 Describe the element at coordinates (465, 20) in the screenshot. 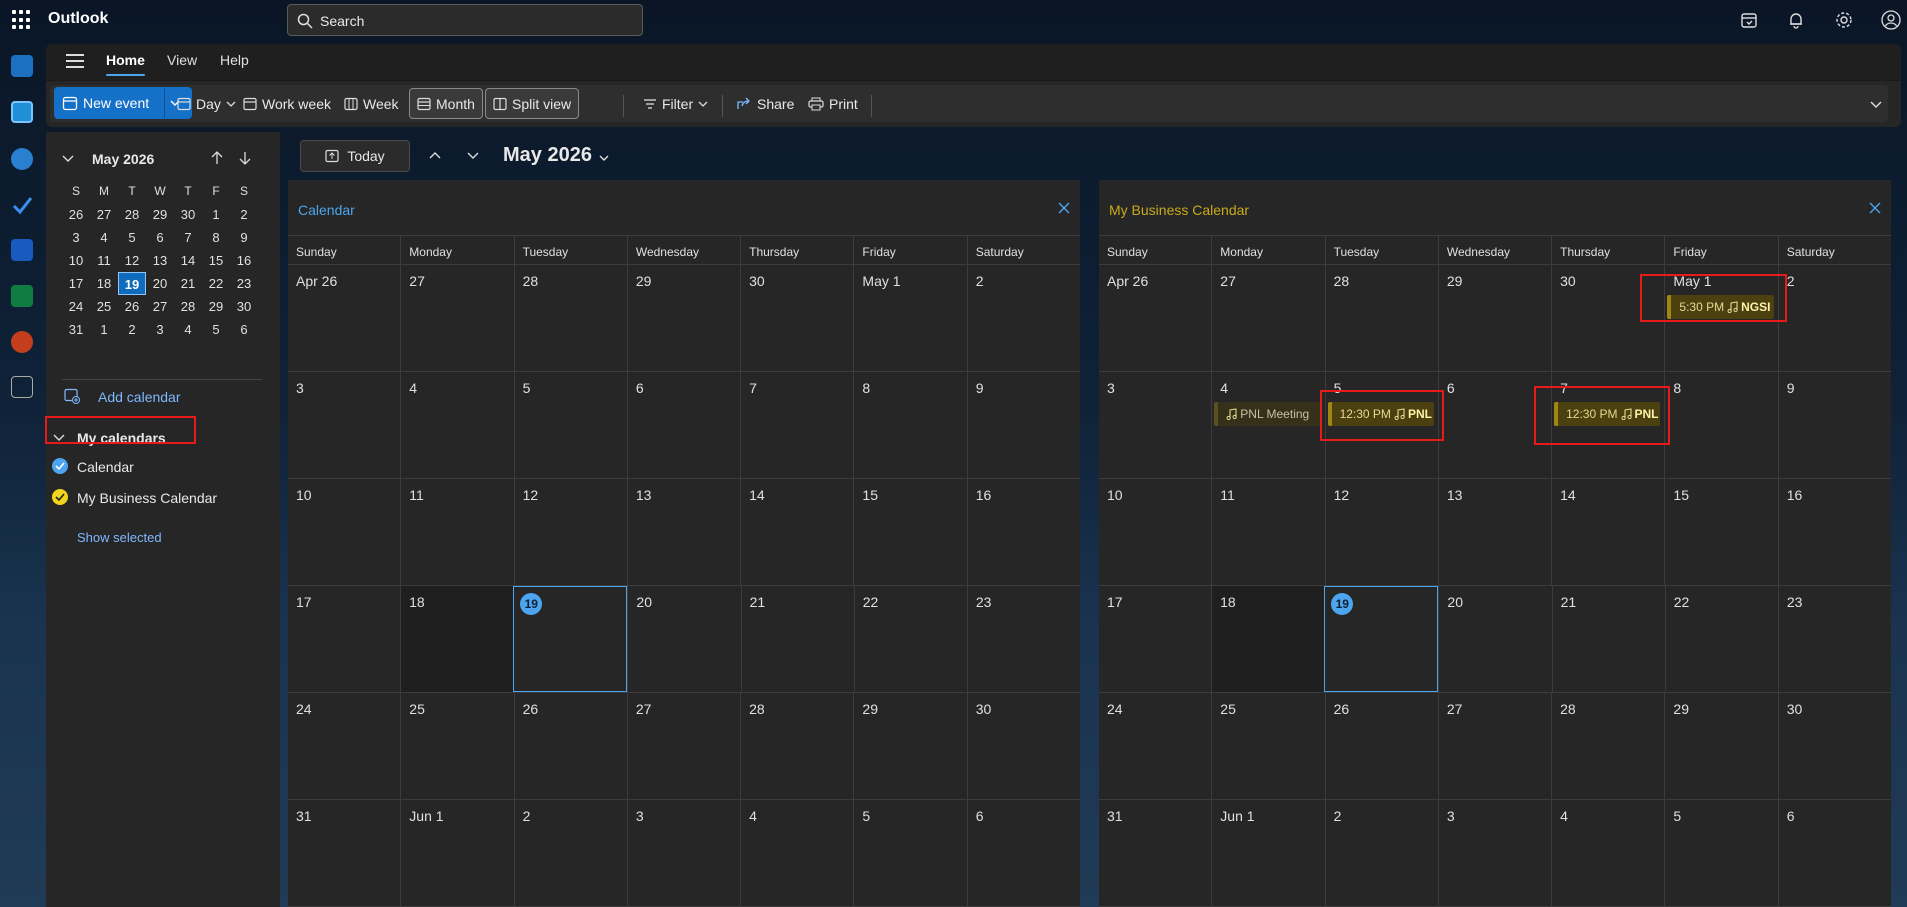

I see `search-box: Search` at that location.